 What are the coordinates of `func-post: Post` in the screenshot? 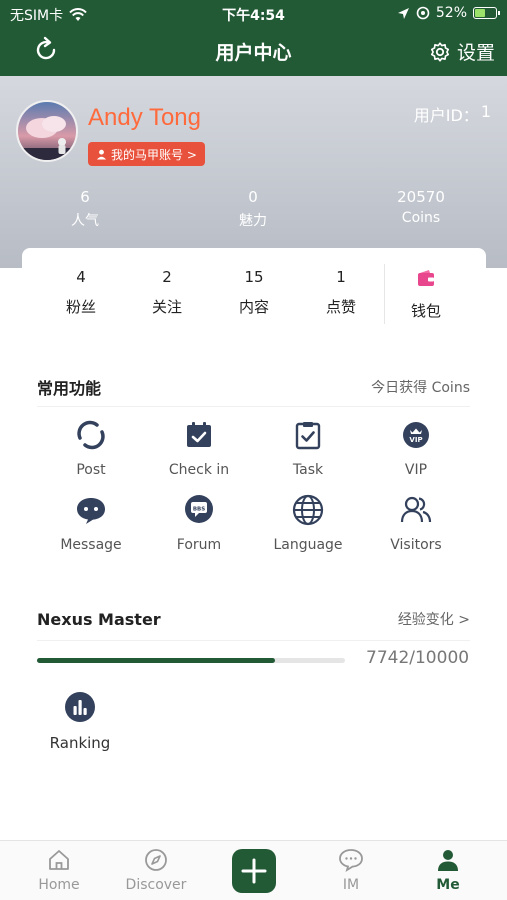 It's located at (91, 448).